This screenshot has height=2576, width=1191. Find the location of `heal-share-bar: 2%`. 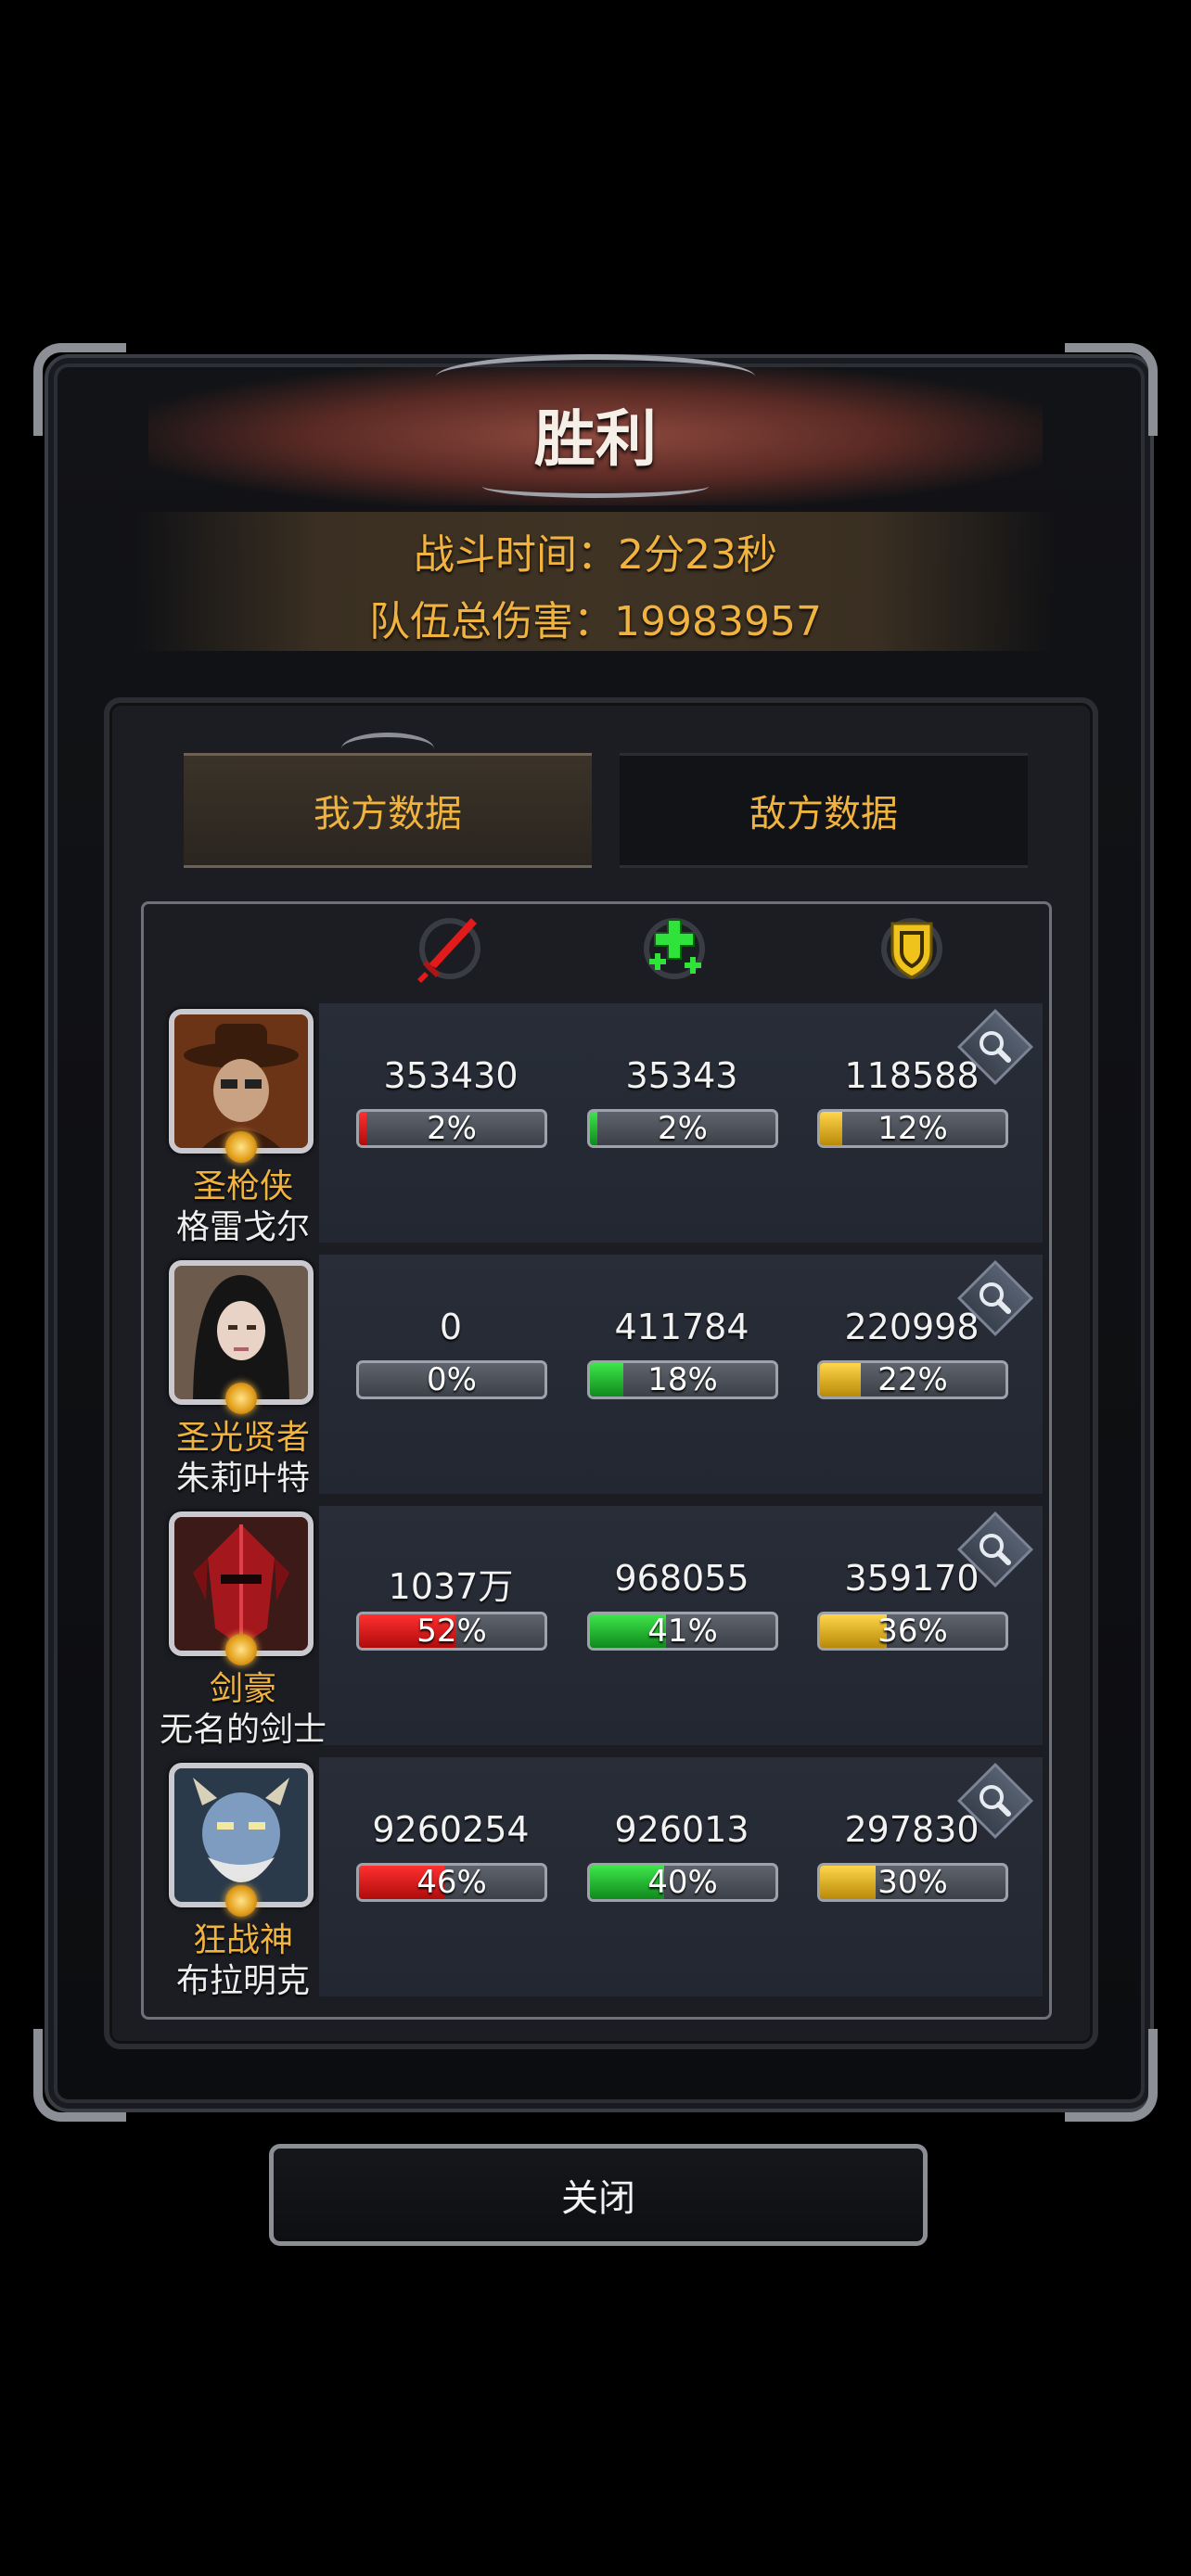

heal-share-bar: 2% is located at coordinates (682, 1129).